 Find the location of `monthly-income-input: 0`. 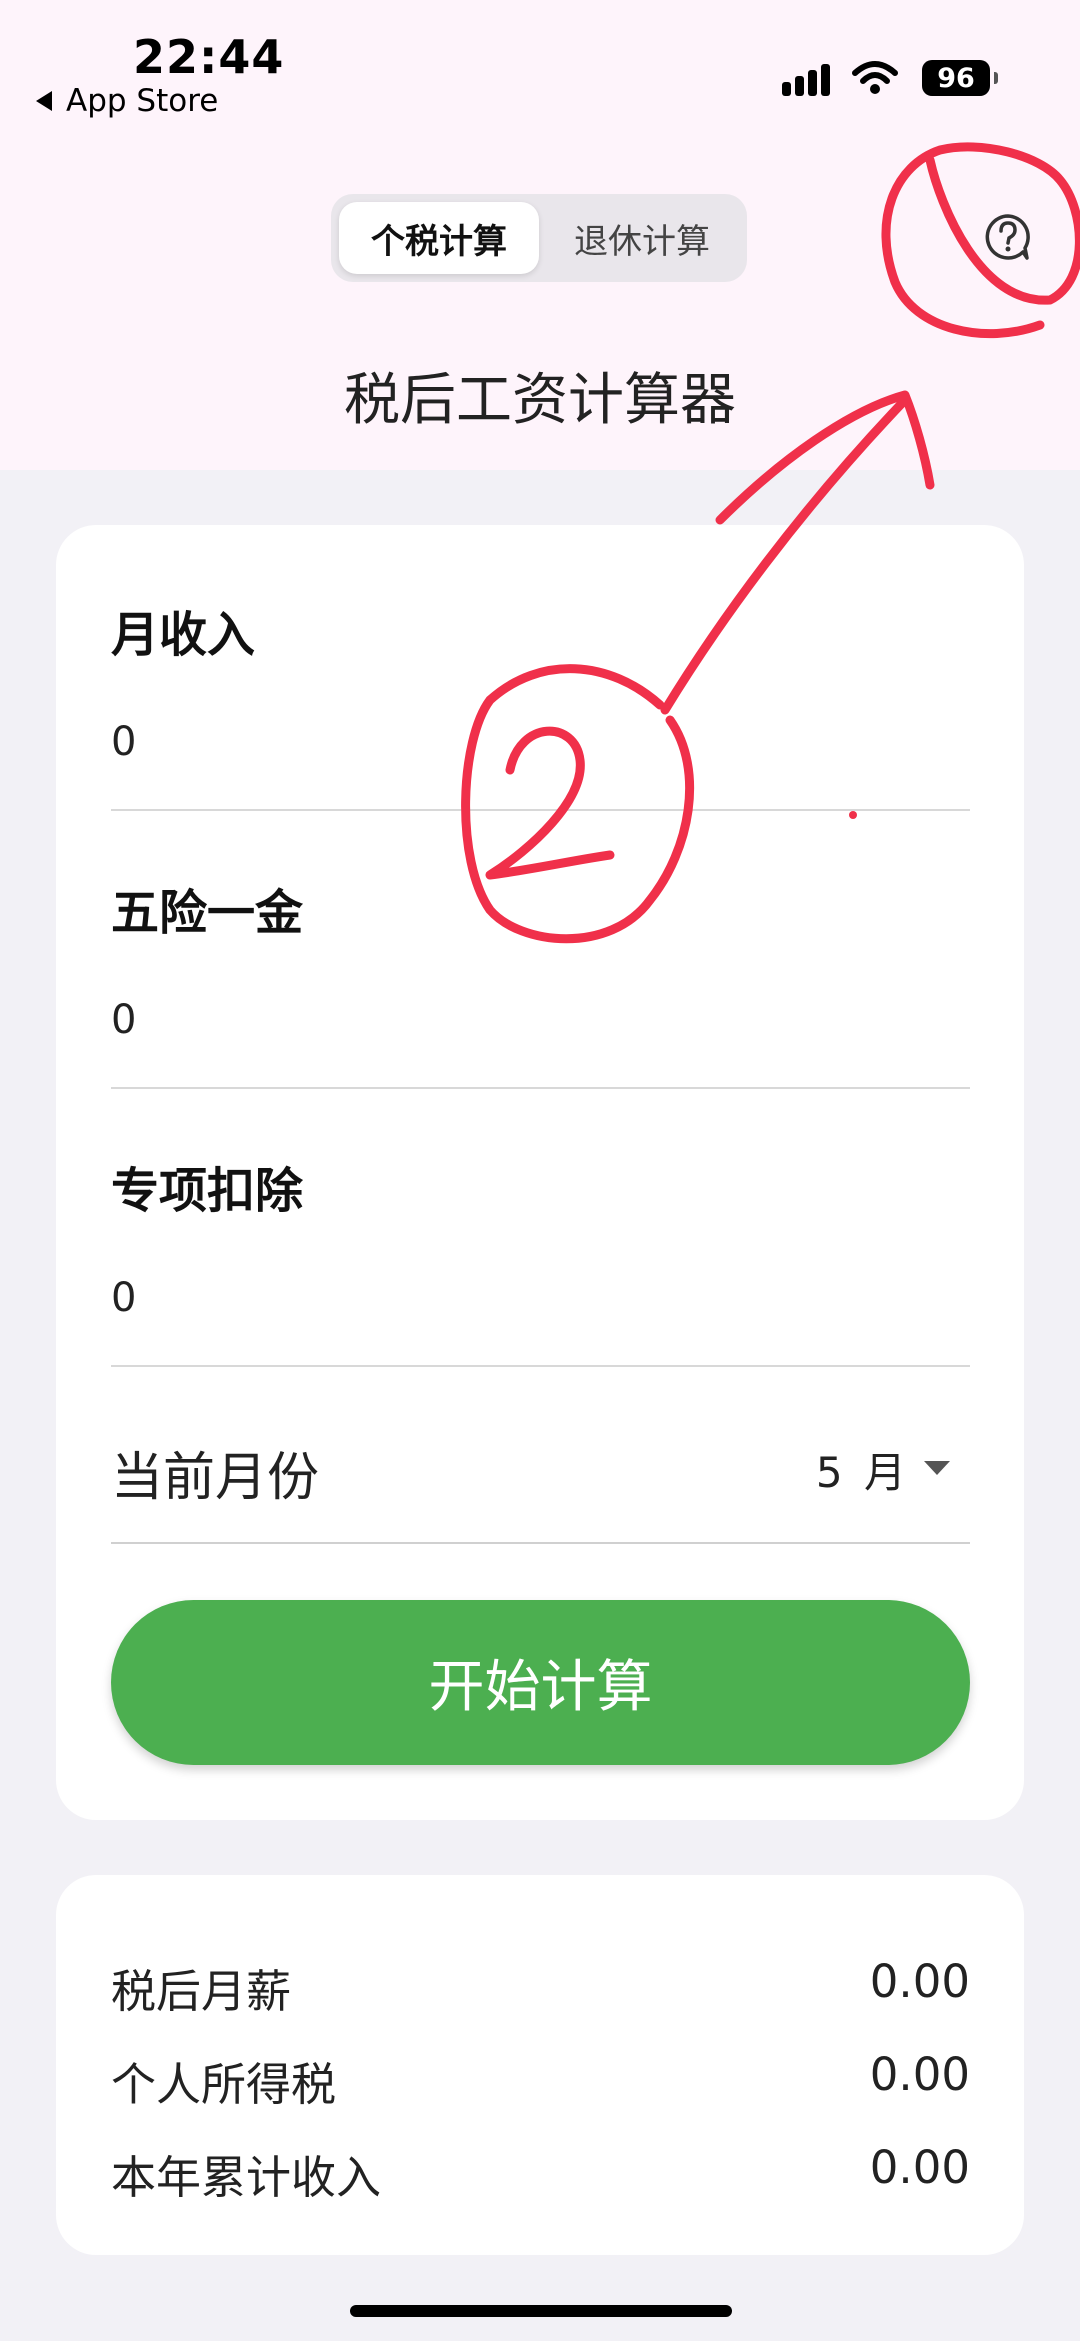

monthly-income-input: 0 is located at coordinates (540, 742).